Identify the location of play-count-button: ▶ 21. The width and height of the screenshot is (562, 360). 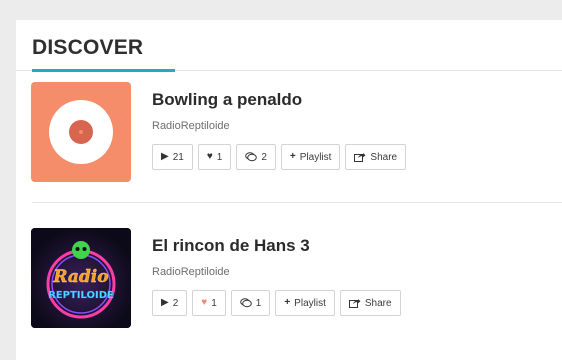
(172, 157).